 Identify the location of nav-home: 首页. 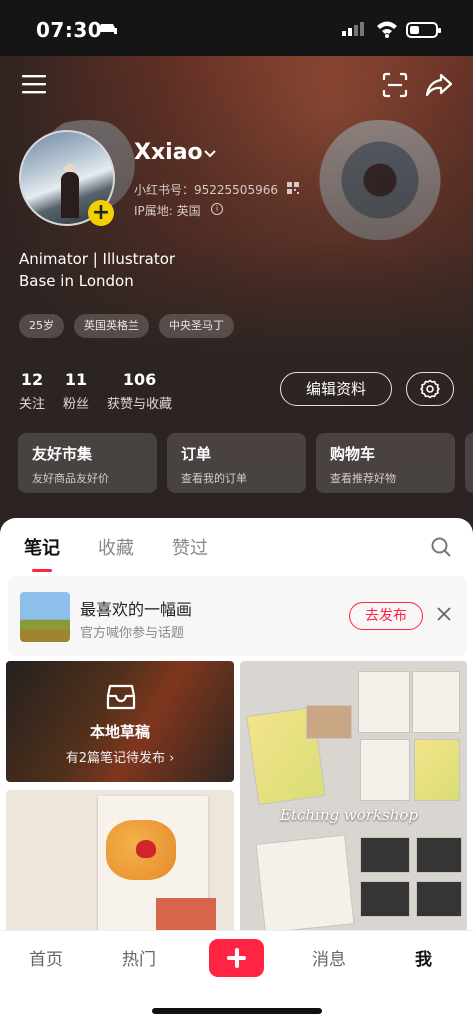
(46, 957).